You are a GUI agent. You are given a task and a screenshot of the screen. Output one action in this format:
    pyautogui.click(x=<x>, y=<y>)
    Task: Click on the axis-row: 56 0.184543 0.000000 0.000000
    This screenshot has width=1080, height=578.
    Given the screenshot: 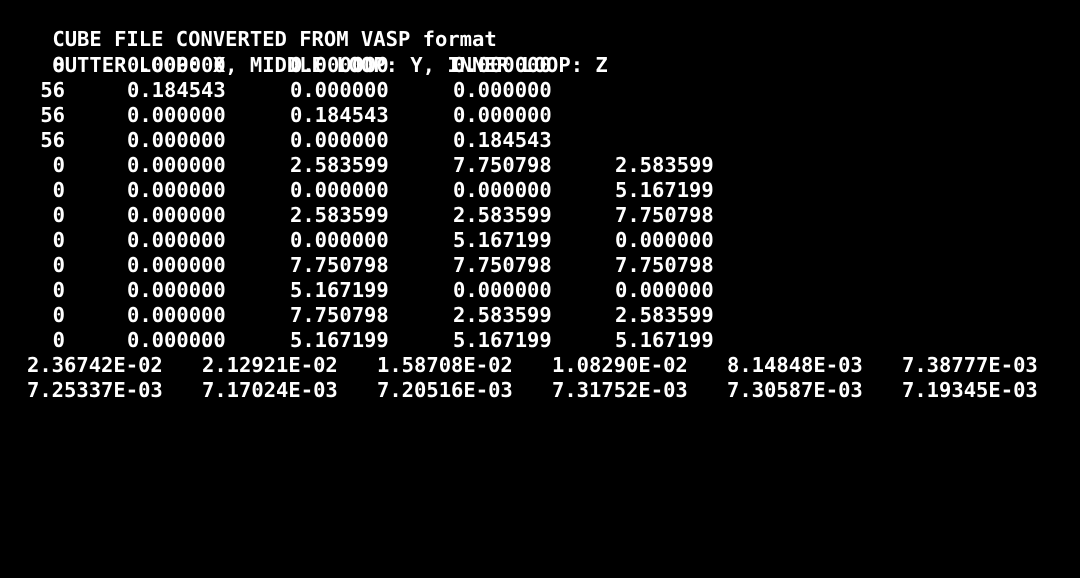 What is the action you would take?
    pyautogui.click(x=277, y=90)
    